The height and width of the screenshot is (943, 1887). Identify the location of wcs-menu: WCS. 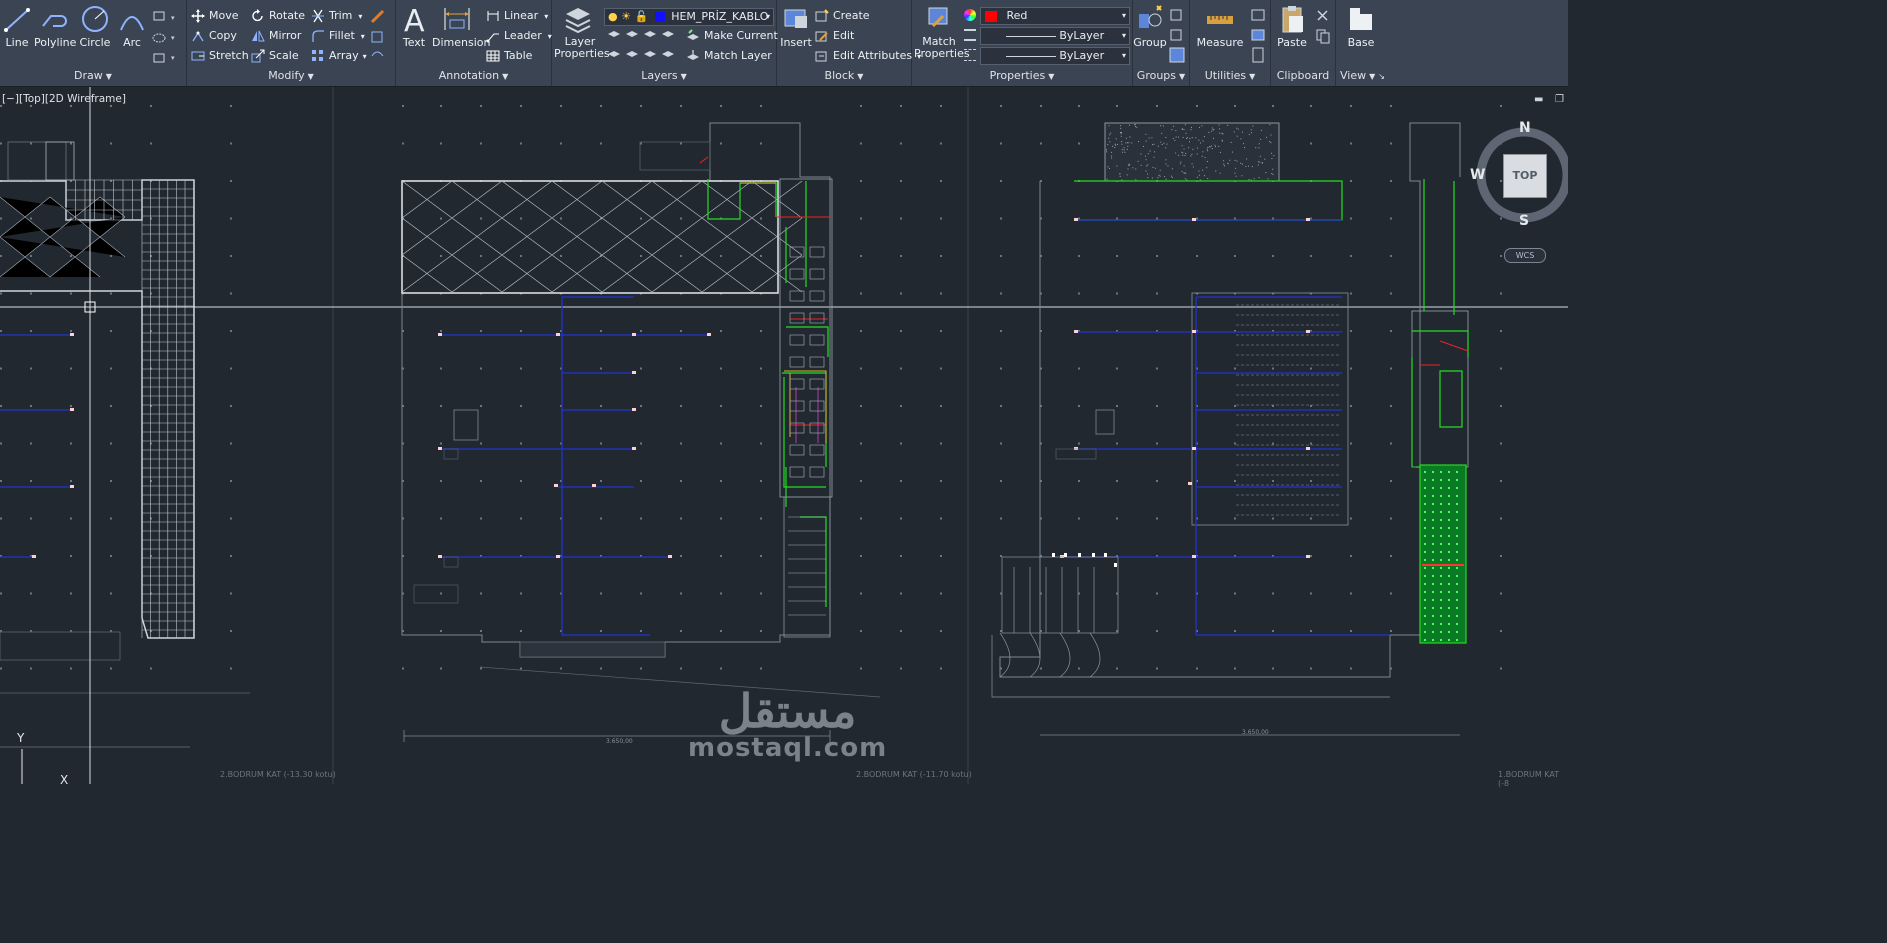
(1525, 255).